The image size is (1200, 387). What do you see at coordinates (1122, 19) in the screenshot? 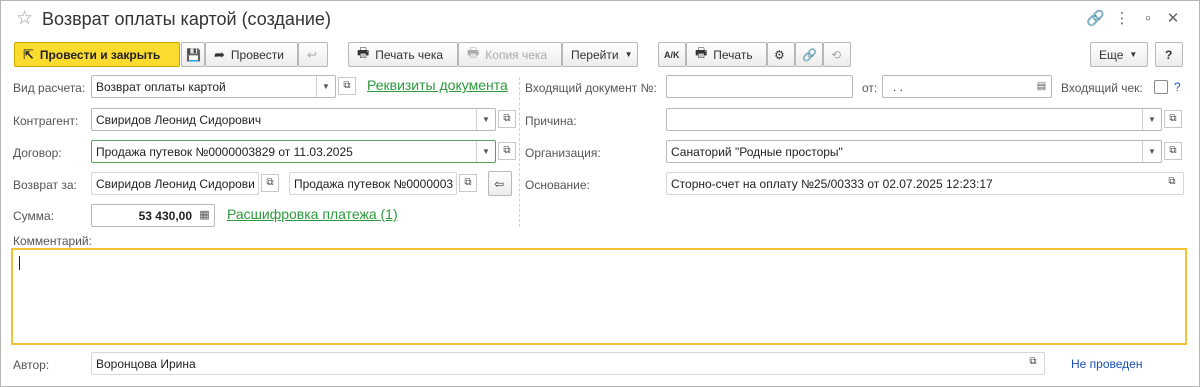
I see `more-vert-icon: ⋮` at bounding box center [1122, 19].